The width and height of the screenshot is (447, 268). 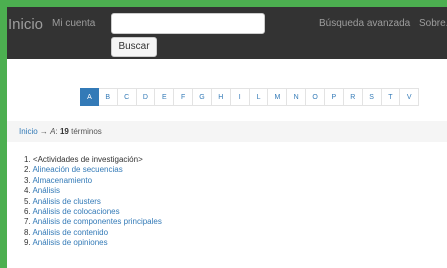 I want to click on alphabet-pagination: ABCDEFGHILMNOPRSTV, so click(x=250, y=97).